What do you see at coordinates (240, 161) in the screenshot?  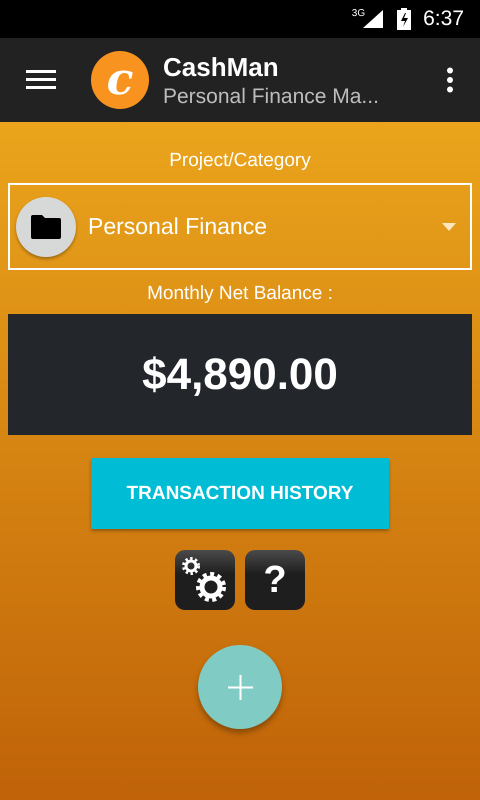 I see `project-label: Project/Category` at bounding box center [240, 161].